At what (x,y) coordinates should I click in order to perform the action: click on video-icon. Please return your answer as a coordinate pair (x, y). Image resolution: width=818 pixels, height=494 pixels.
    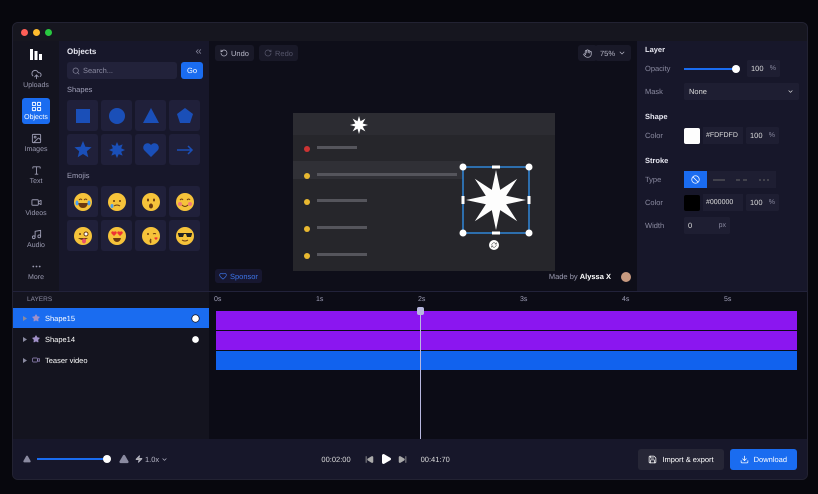
    Looking at the image, I should click on (36, 360).